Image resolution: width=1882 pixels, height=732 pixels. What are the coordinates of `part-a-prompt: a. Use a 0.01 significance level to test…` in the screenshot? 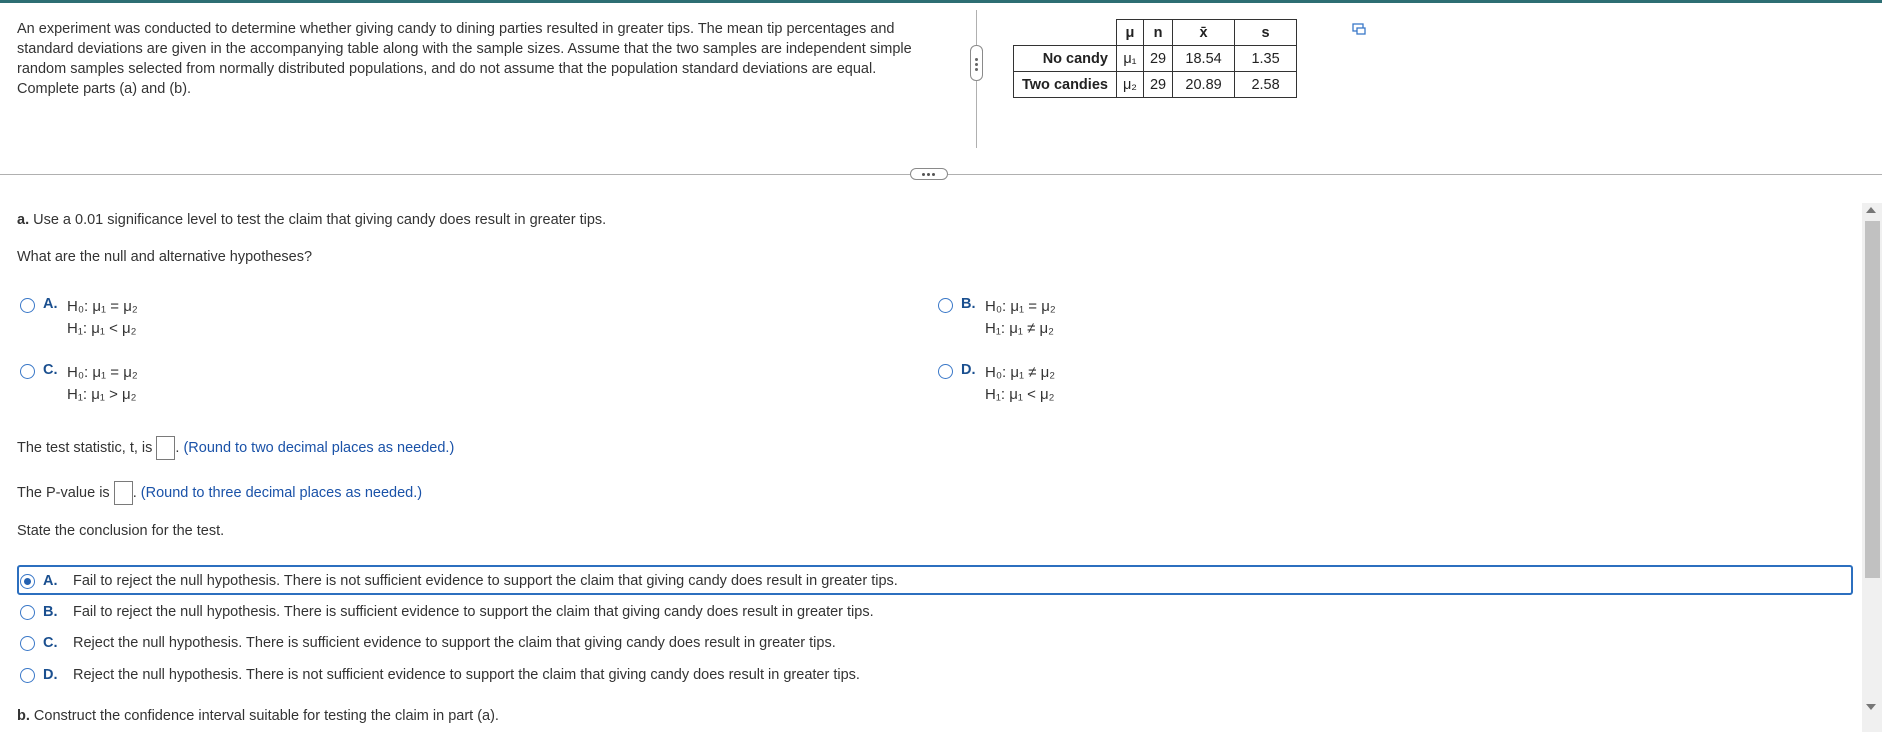 It's located at (312, 220).